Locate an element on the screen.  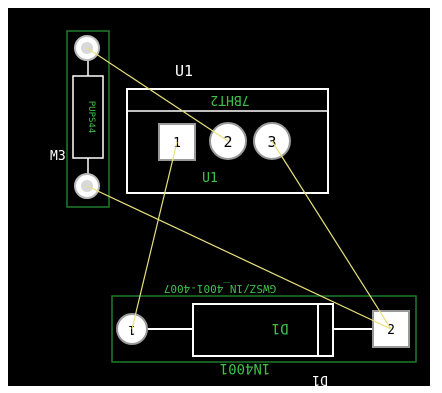
u1-ref-label: U1 is located at coordinates (184, 71).